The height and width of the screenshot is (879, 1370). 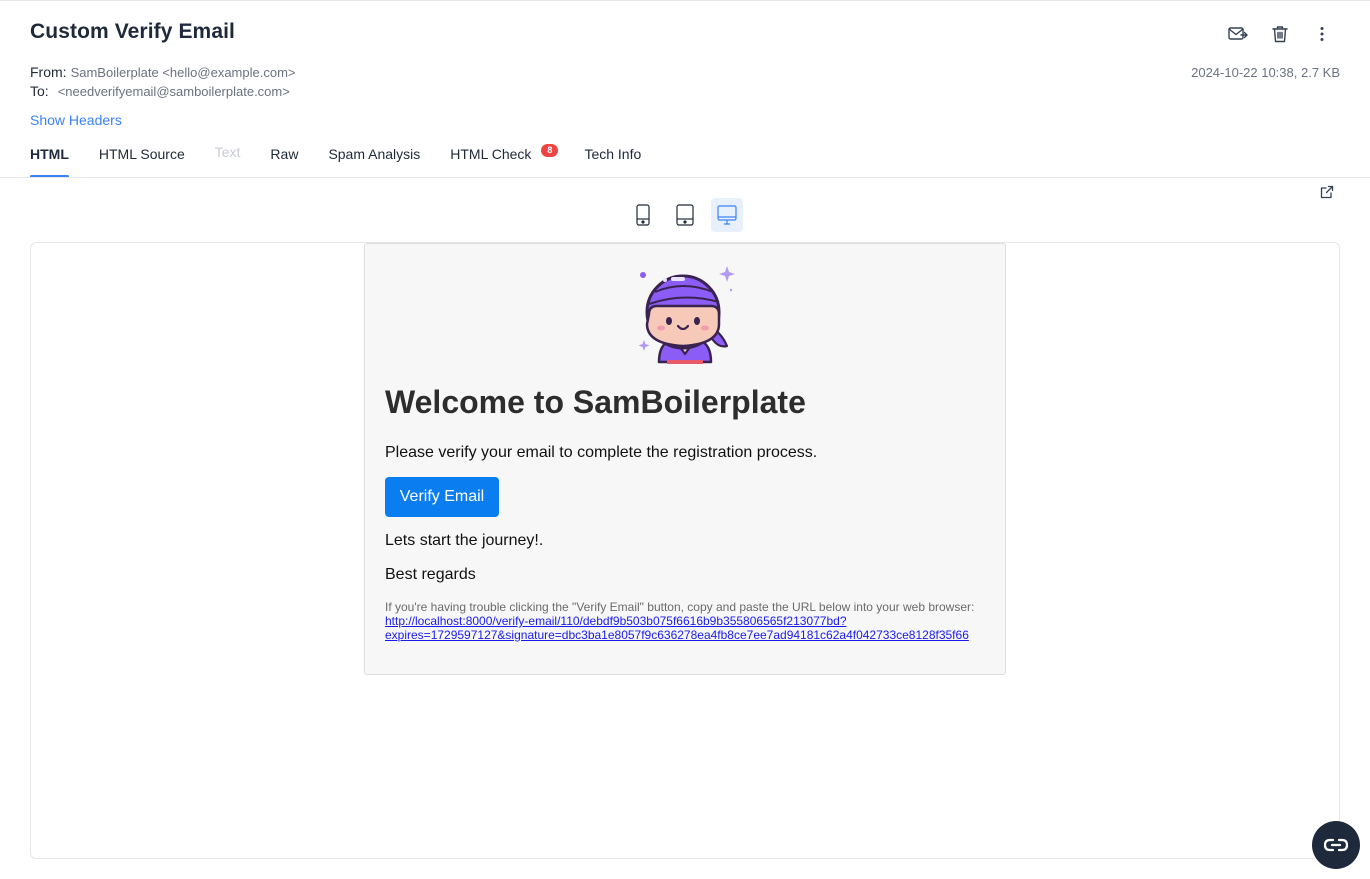 I want to click on desktop-view-button, so click(x=727, y=215).